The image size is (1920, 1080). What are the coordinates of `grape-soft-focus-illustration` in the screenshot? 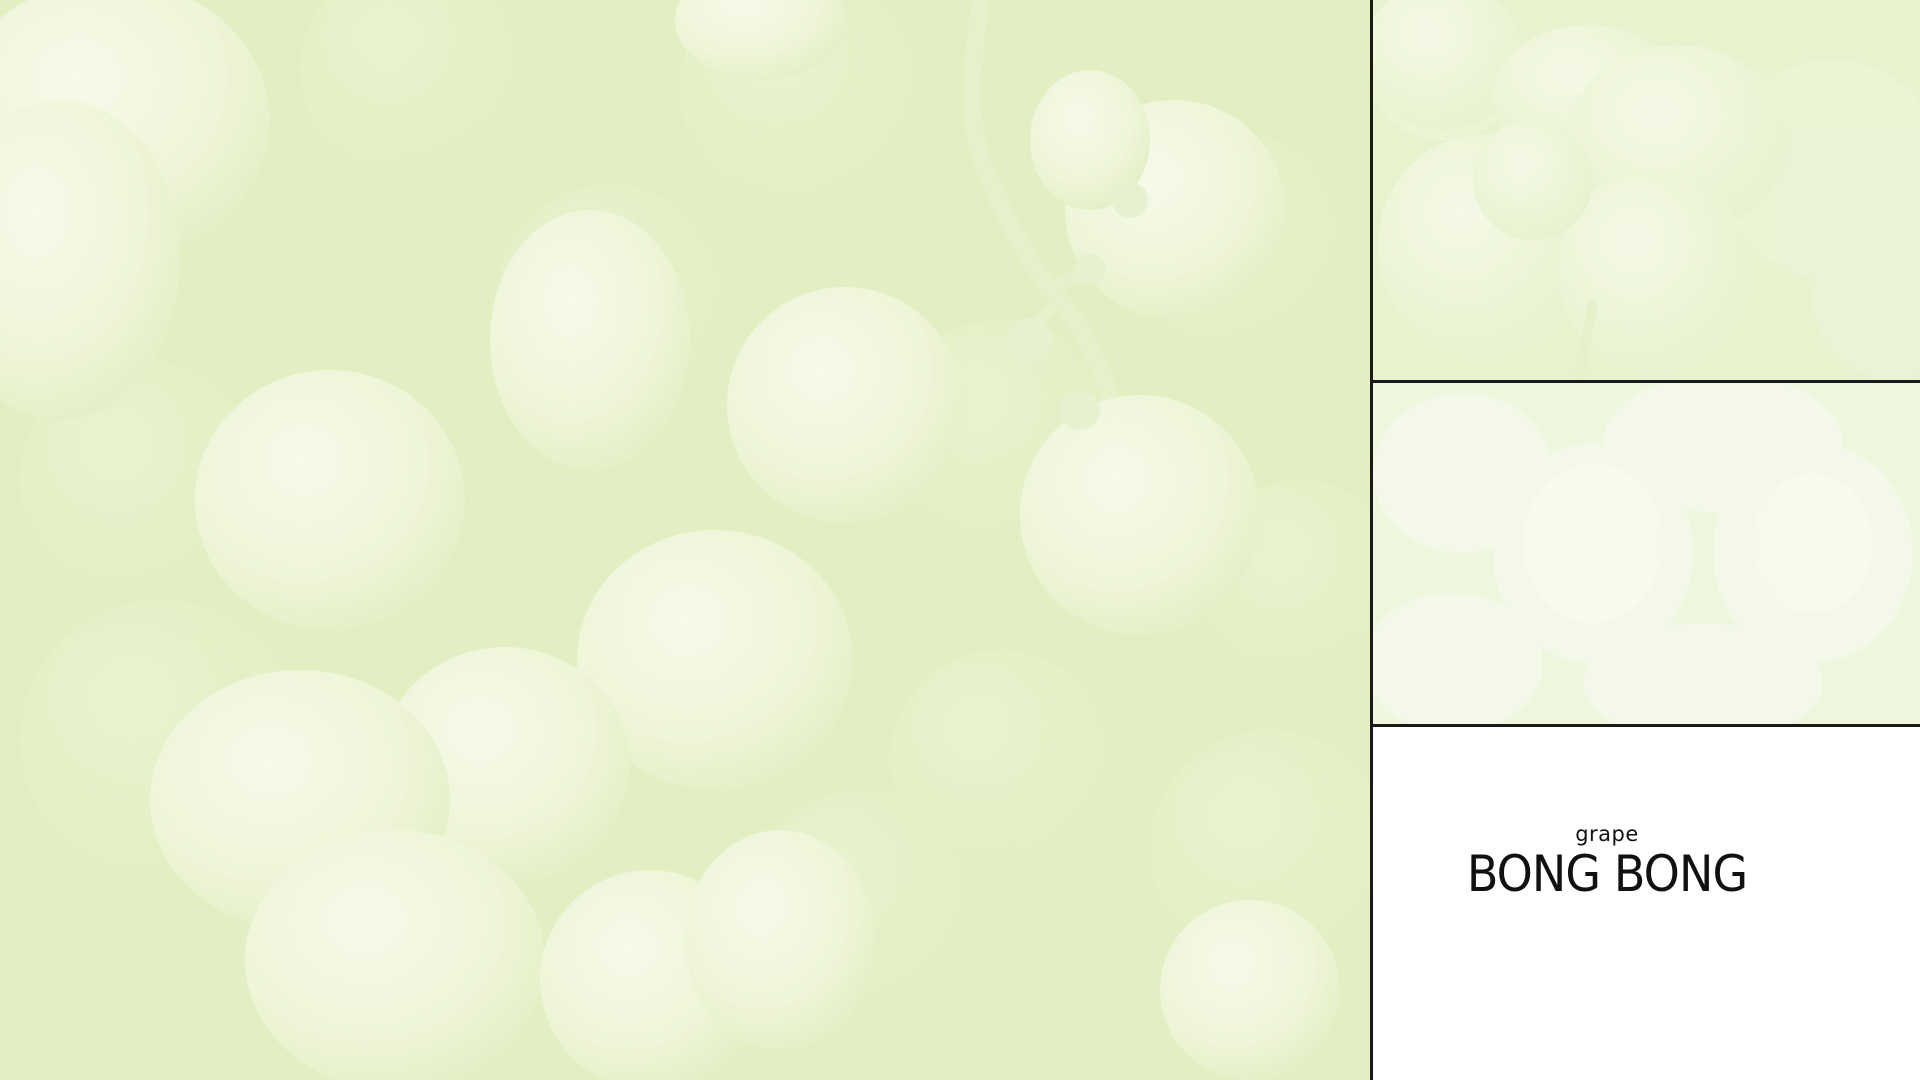 It's located at (1643, 553).